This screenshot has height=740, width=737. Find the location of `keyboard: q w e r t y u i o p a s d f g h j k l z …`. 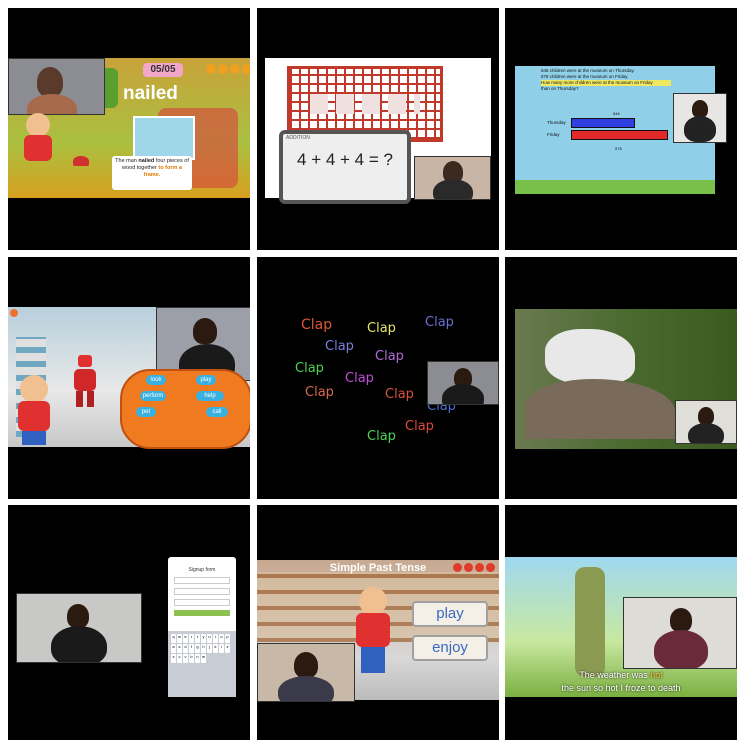

keyboard: q w e r t y u i o p a s d f g h j k l z … is located at coordinates (202, 664).